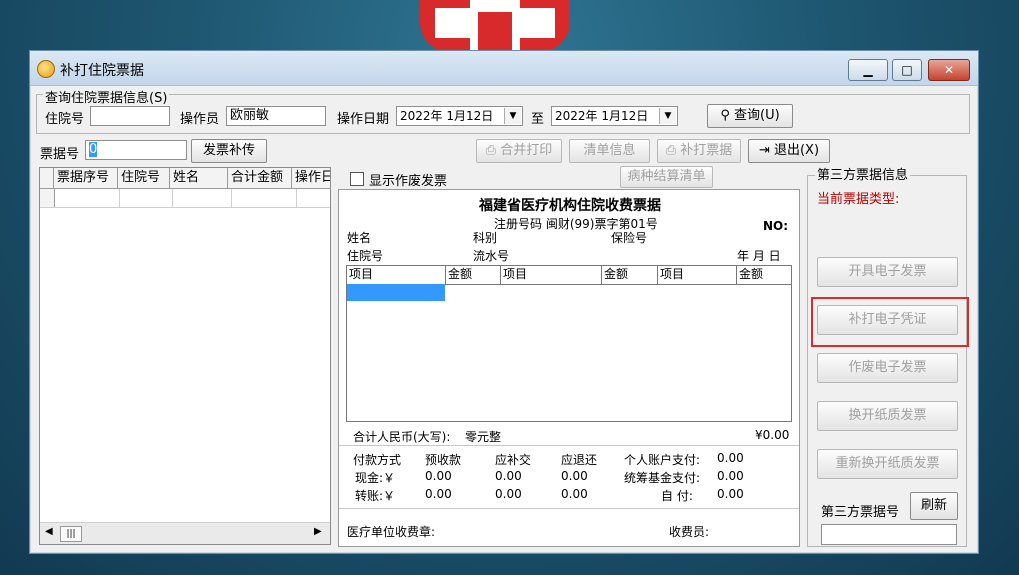  What do you see at coordinates (375, 478) in the screenshot?
I see `cash-label: 现金:￥` at bounding box center [375, 478].